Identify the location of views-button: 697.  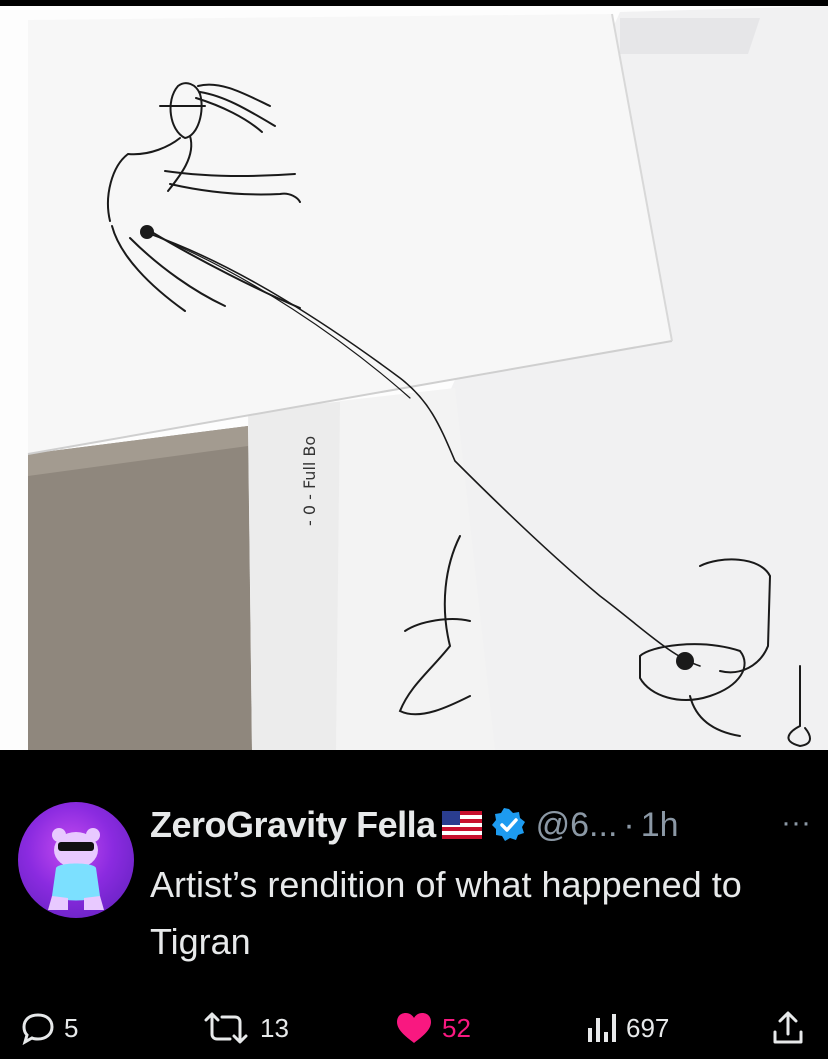
(626, 1028).